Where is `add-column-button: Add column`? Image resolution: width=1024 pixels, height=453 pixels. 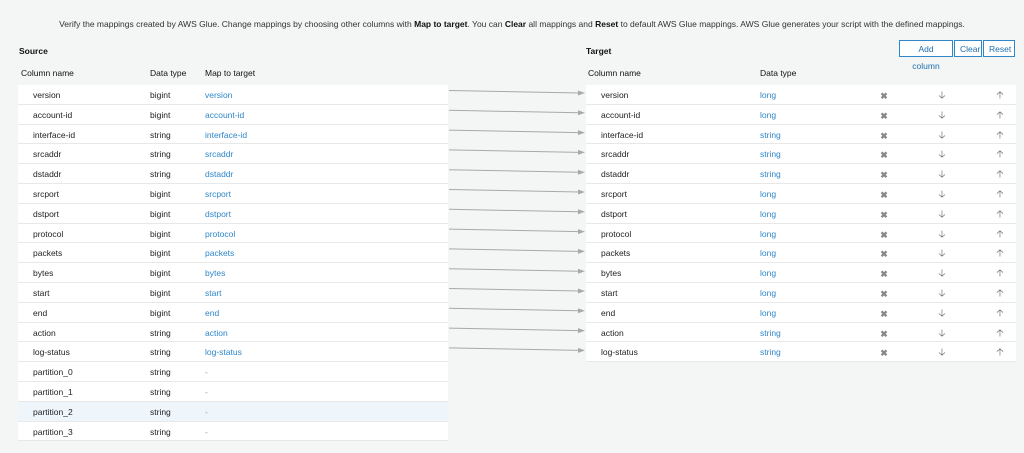
add-column-button: Add column is located at coordinates (926, 55).